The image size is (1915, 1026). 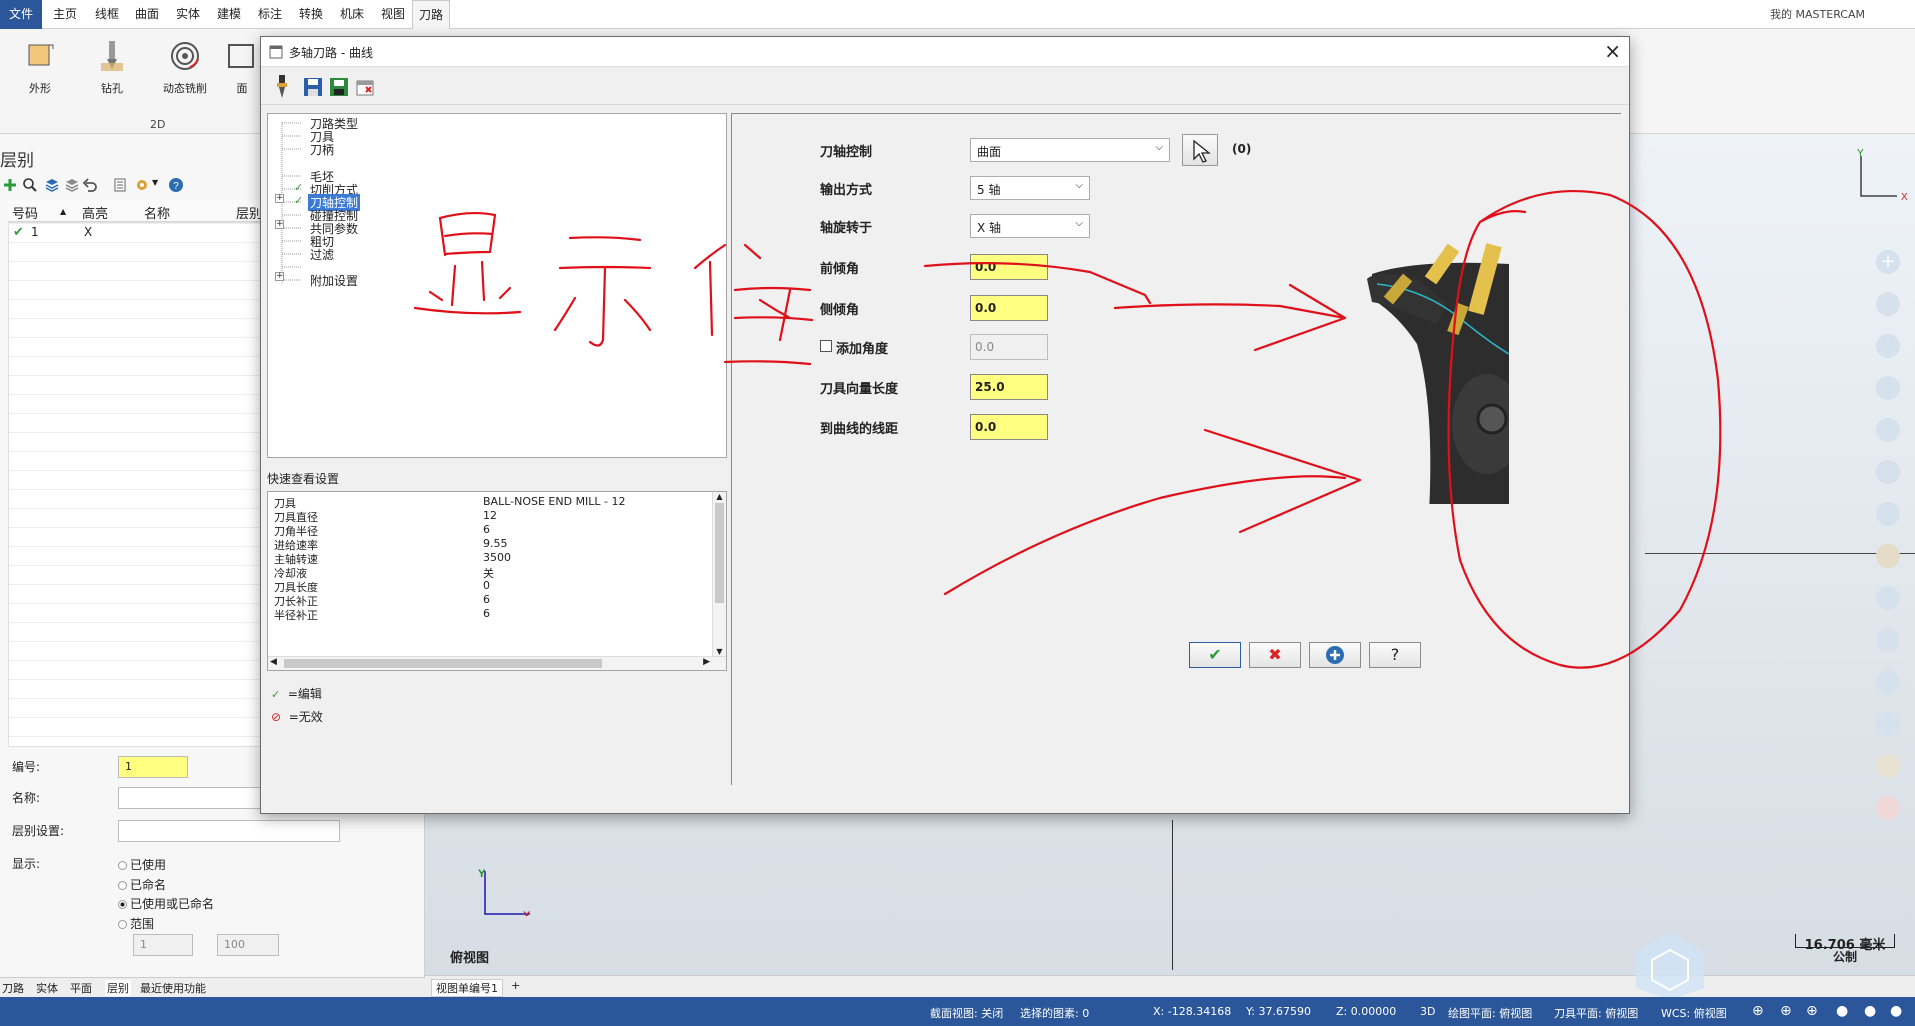 What do you see at coordinates (30, 185) in the screenshot?
I see `search-icon` at bounding box center [30, 185].